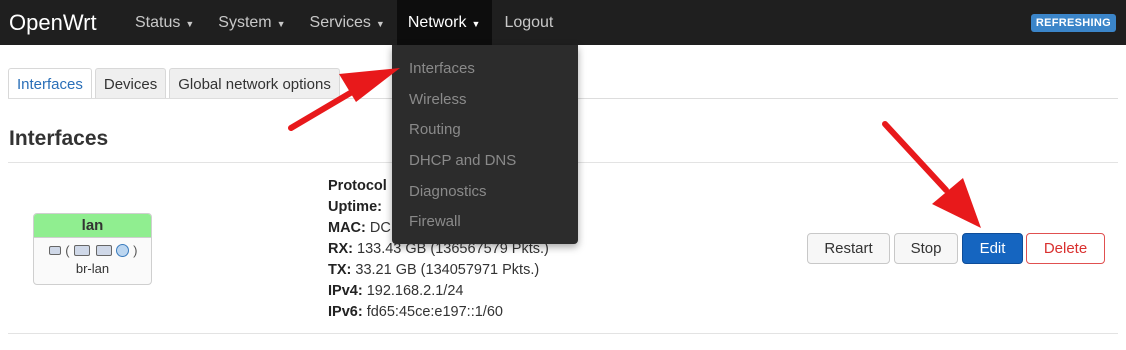 This screenshot has height=350, width=1126. I want to click on status-ipv6: IPv6: fd65:45ce:e197::1/60, so click(438, 312).